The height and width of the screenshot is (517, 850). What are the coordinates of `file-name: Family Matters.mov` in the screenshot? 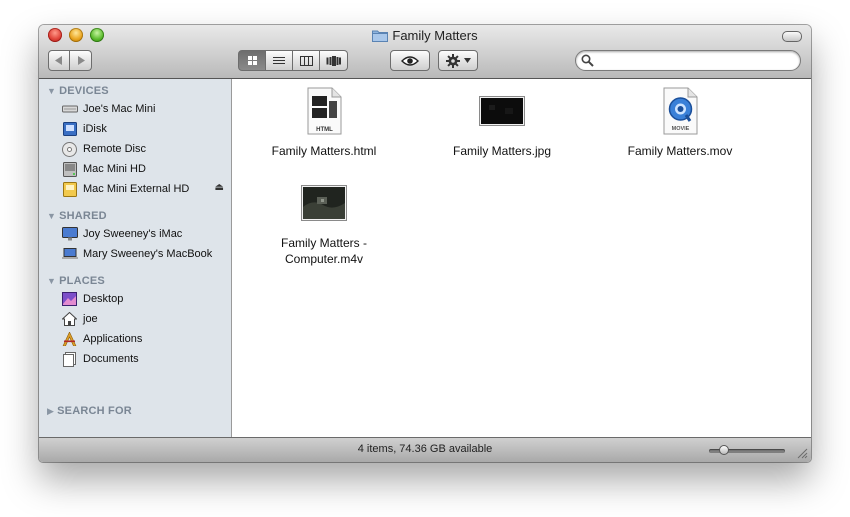 It's located at (680, 151).